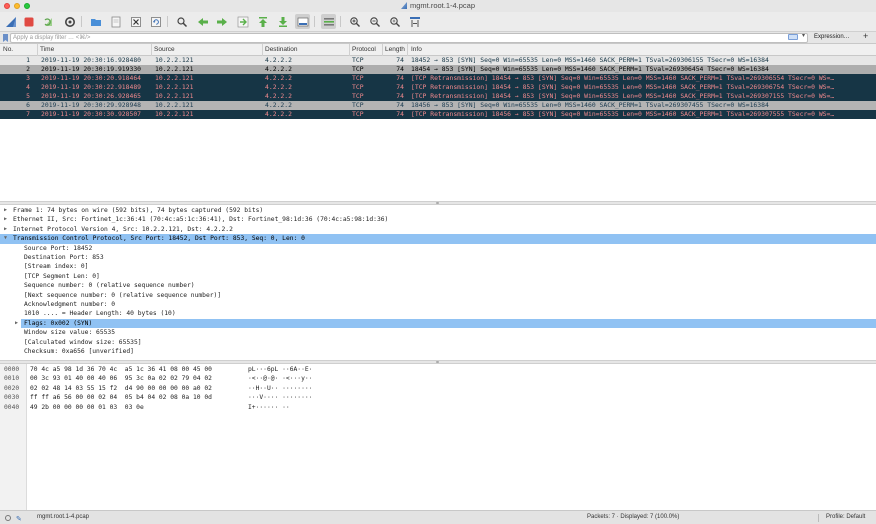 The width and height of the screenshot is (876, 524). What do you see at coordinates (438, 6) in the screenshot?
I see `window-title: mgmt.root.1-4.pcap` at bounding box center [438, 6].